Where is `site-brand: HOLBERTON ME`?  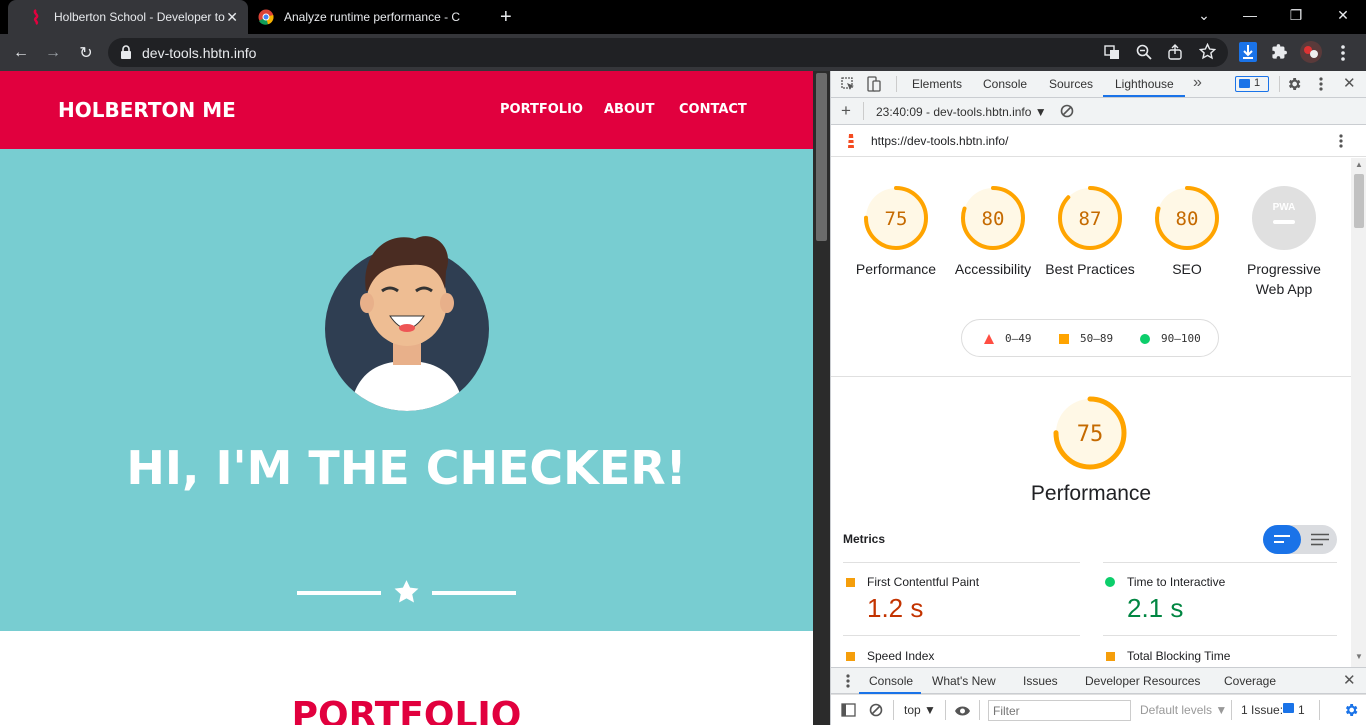
site-brand: HOLBERTON ME is located at coordinates (147, 110).